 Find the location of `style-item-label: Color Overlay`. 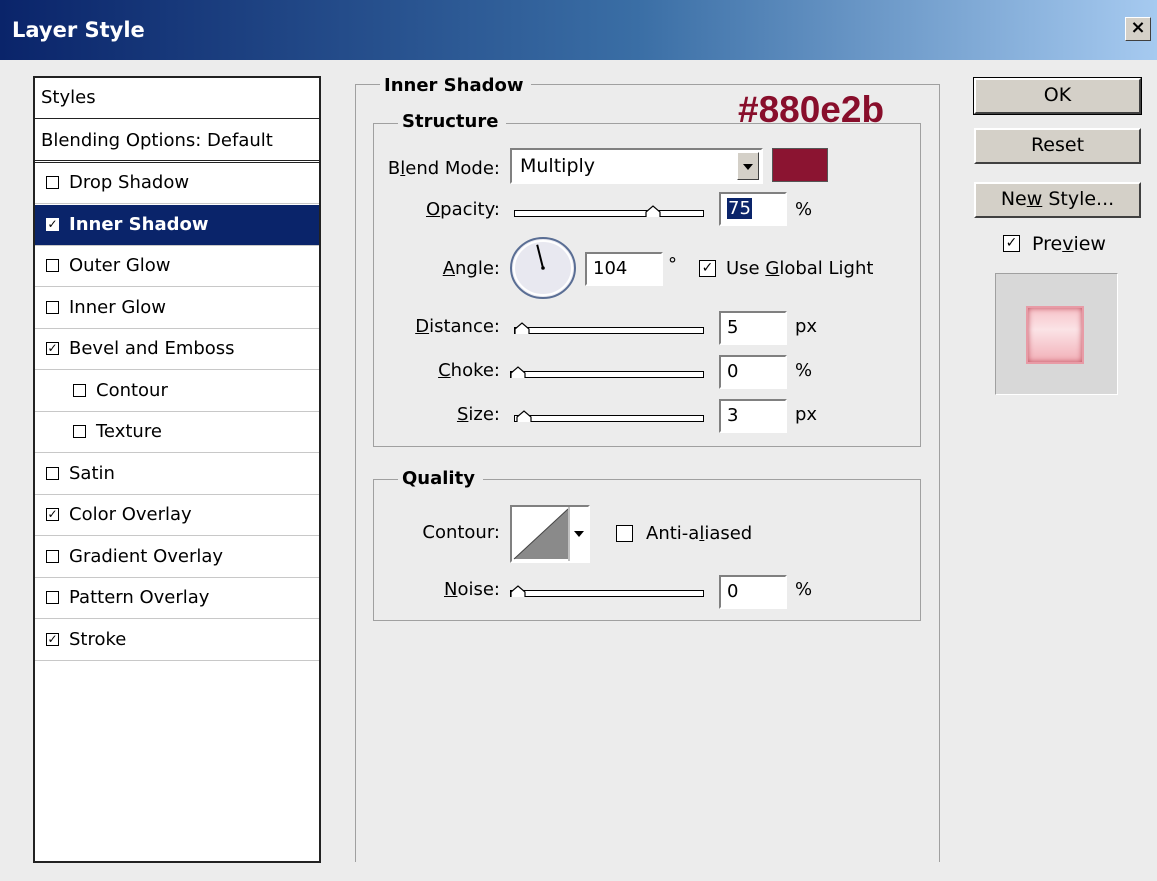

style-item-label: Color Overlay is located at coordinates (130, 514).